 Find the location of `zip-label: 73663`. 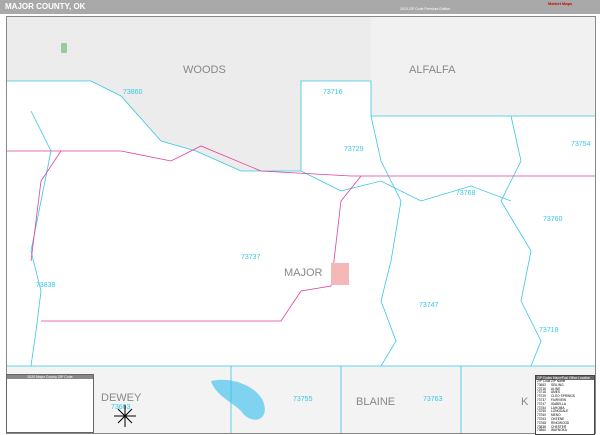

zip-label: 73663 is located at coordinates (121, 407).